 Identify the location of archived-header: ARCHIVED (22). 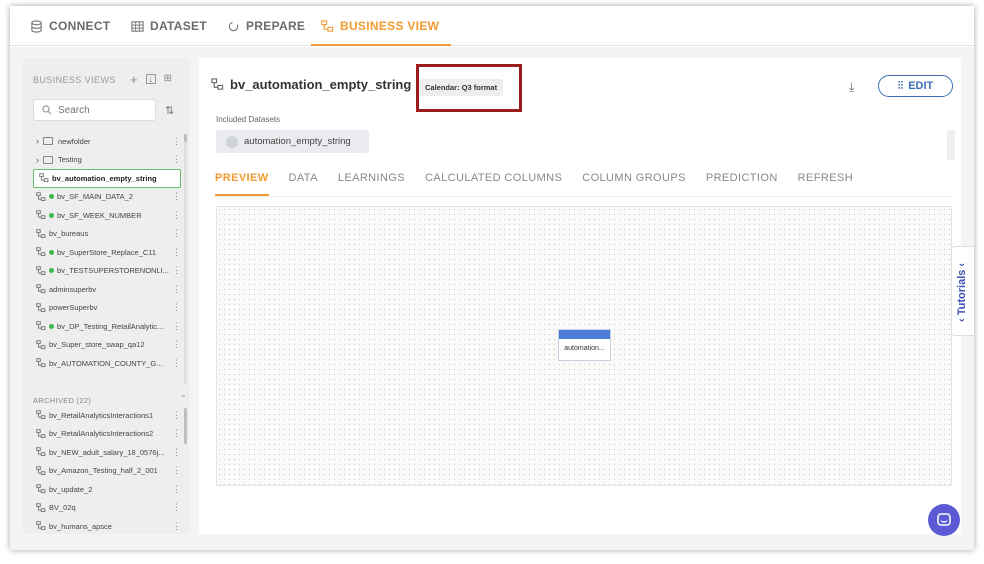
(62, 400).